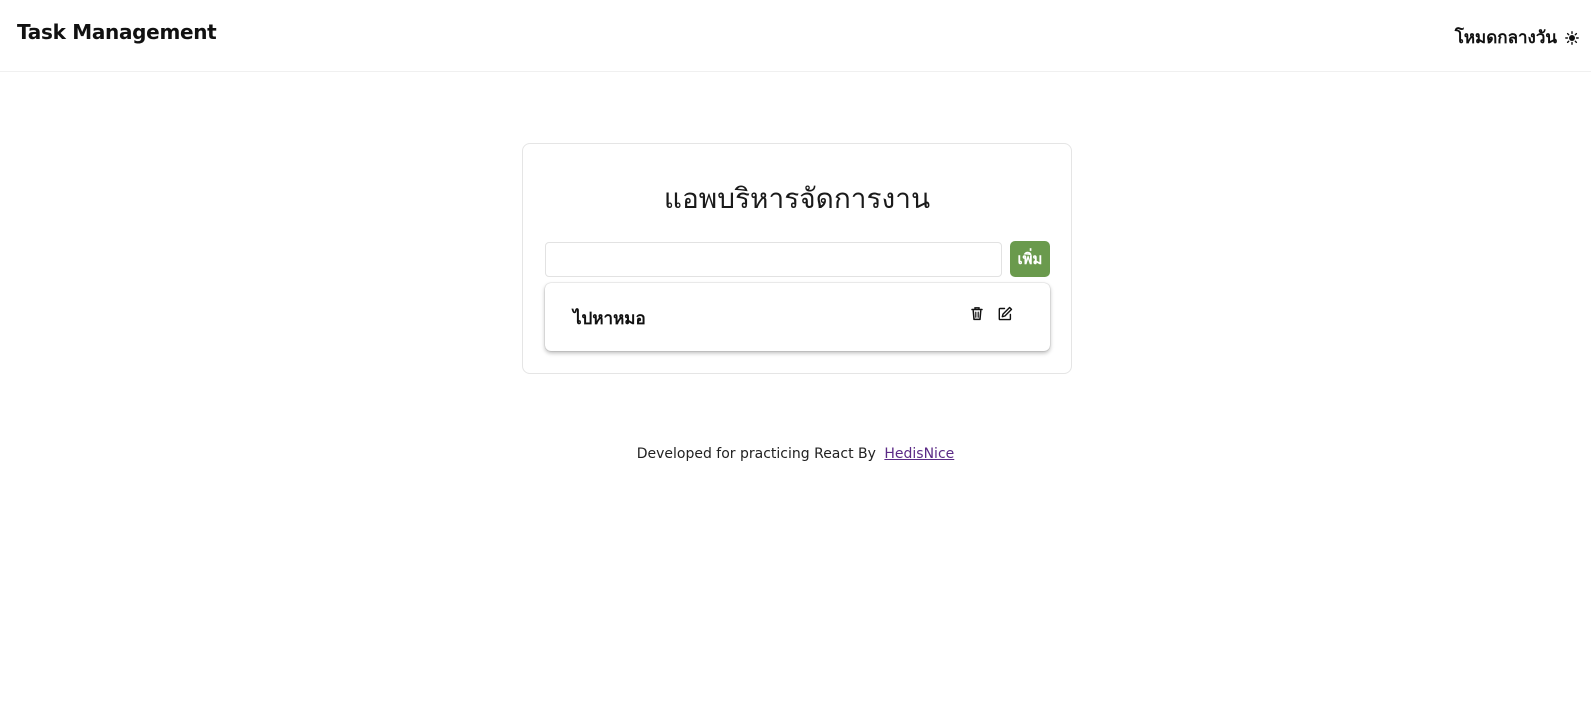  Describe the element at coordinates (756, 454) in the screenshot. I see `footer-text: Developed for practicing React By` at that location.